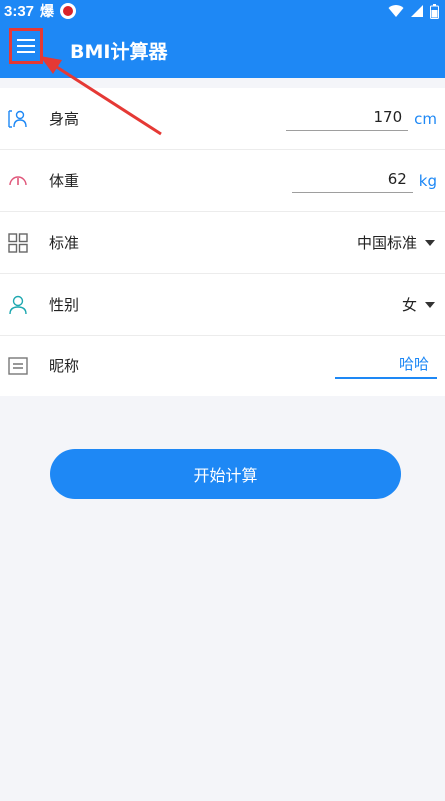 The height and width of the screenshot is (801, 445). I want to click on battery-icon, so click(434, 11).